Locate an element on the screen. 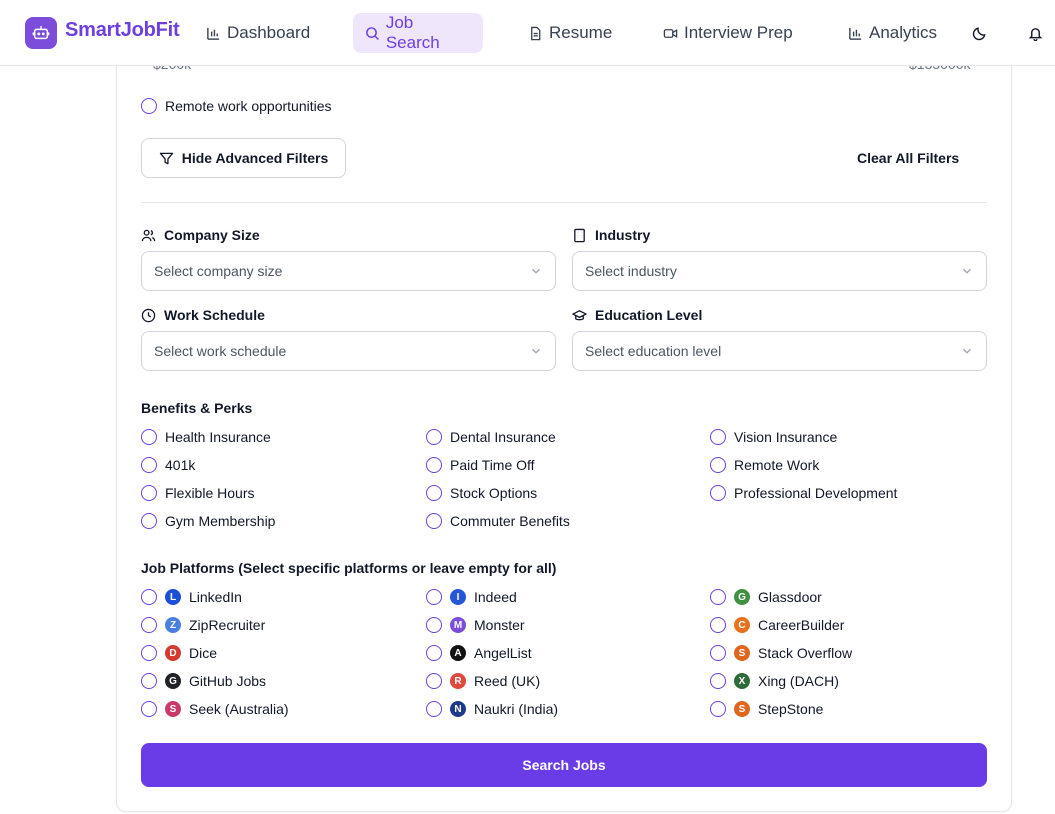  bell-icon is located at coordinates (1035, 34).